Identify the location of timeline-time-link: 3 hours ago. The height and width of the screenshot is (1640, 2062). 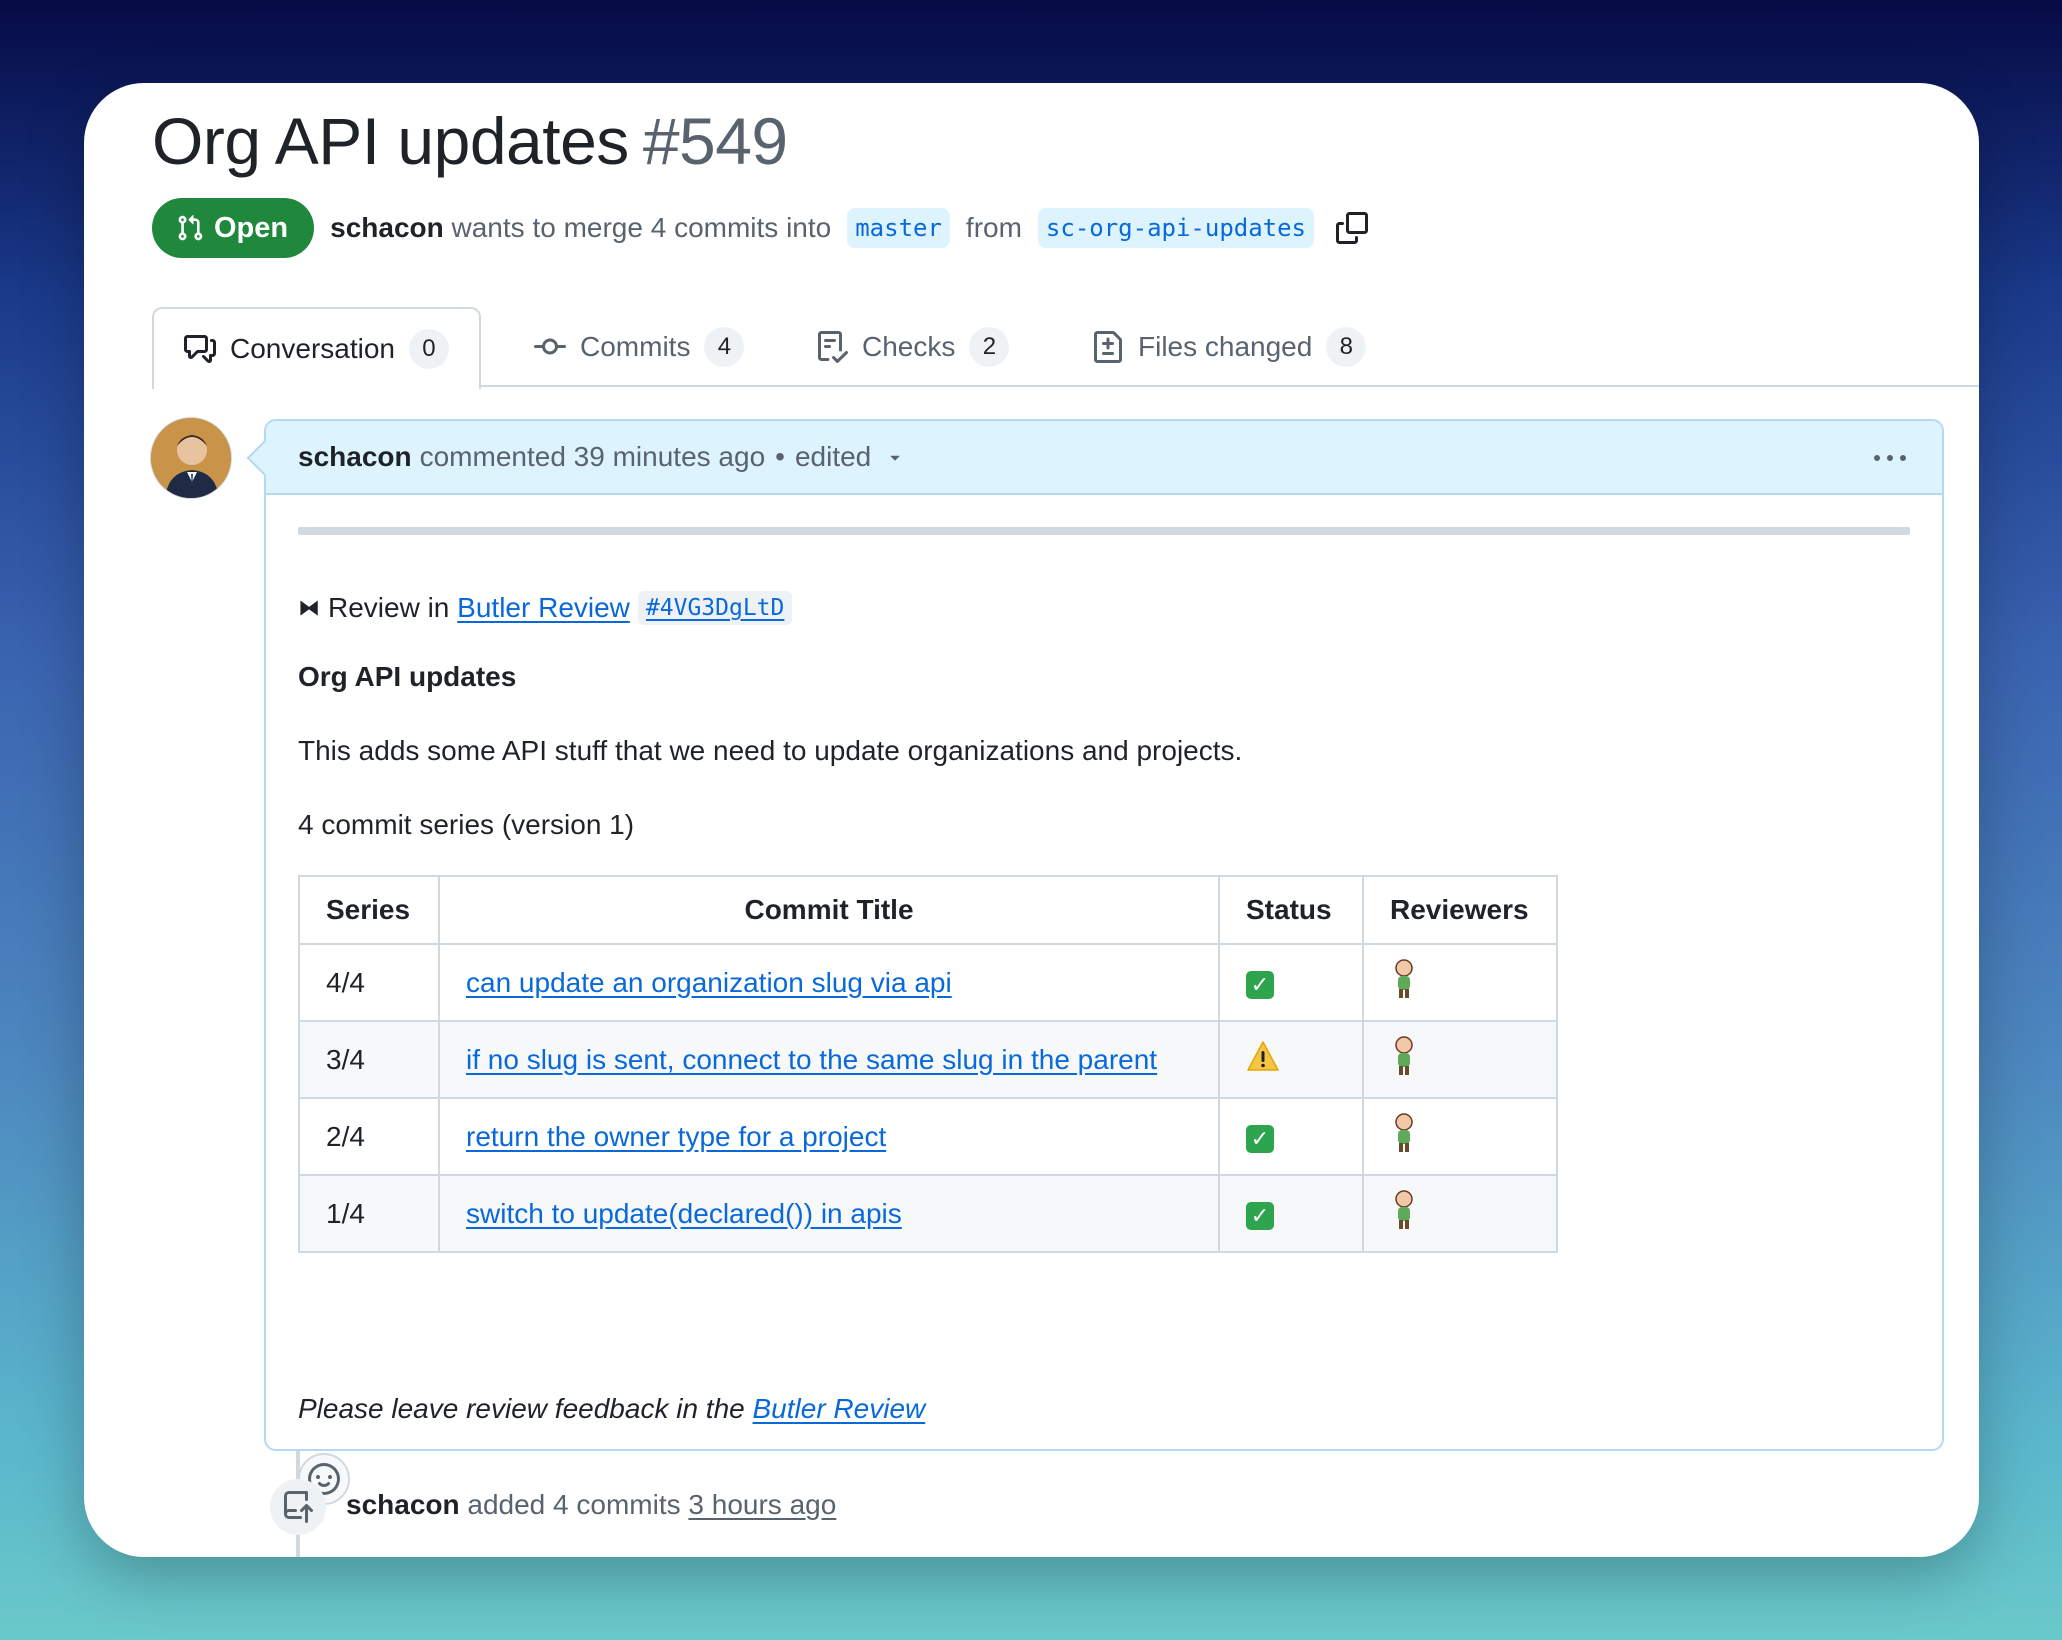
(762, 1504).